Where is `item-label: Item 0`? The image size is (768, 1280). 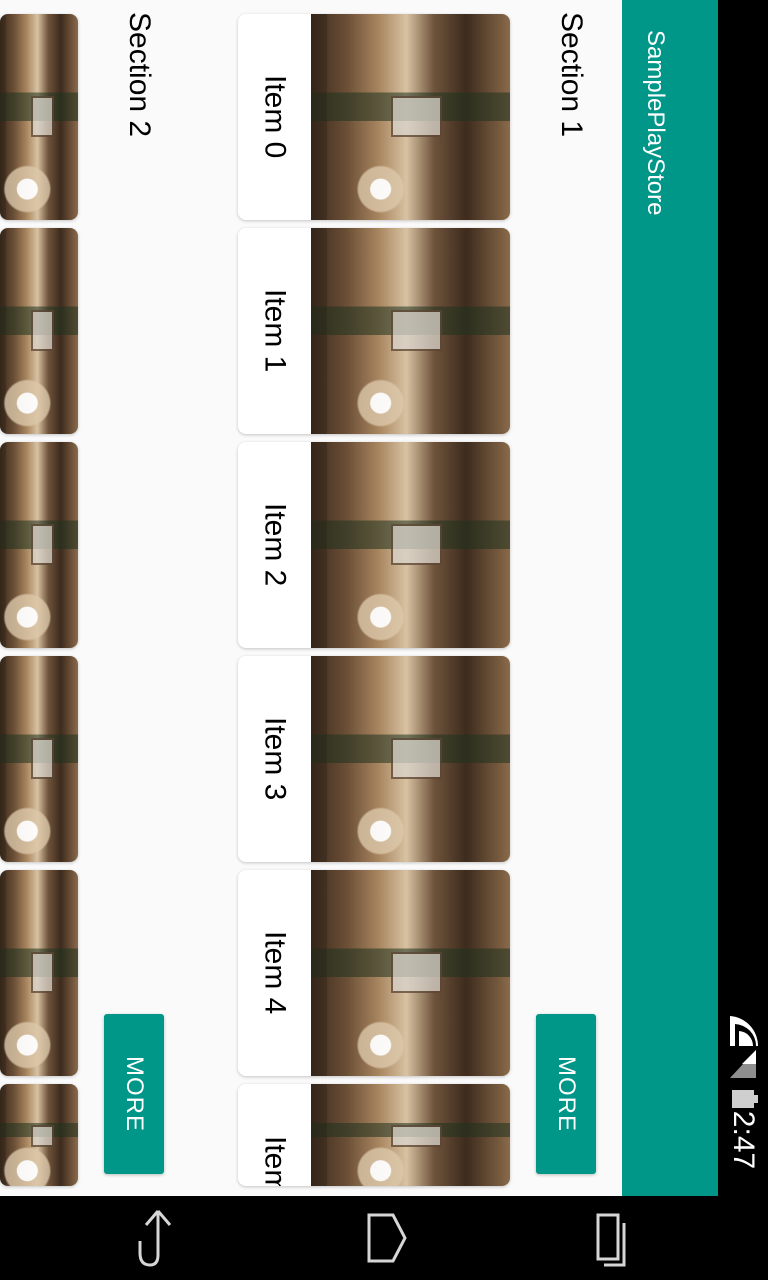
item-label: Item 0 is located at coordinates (275, 117).